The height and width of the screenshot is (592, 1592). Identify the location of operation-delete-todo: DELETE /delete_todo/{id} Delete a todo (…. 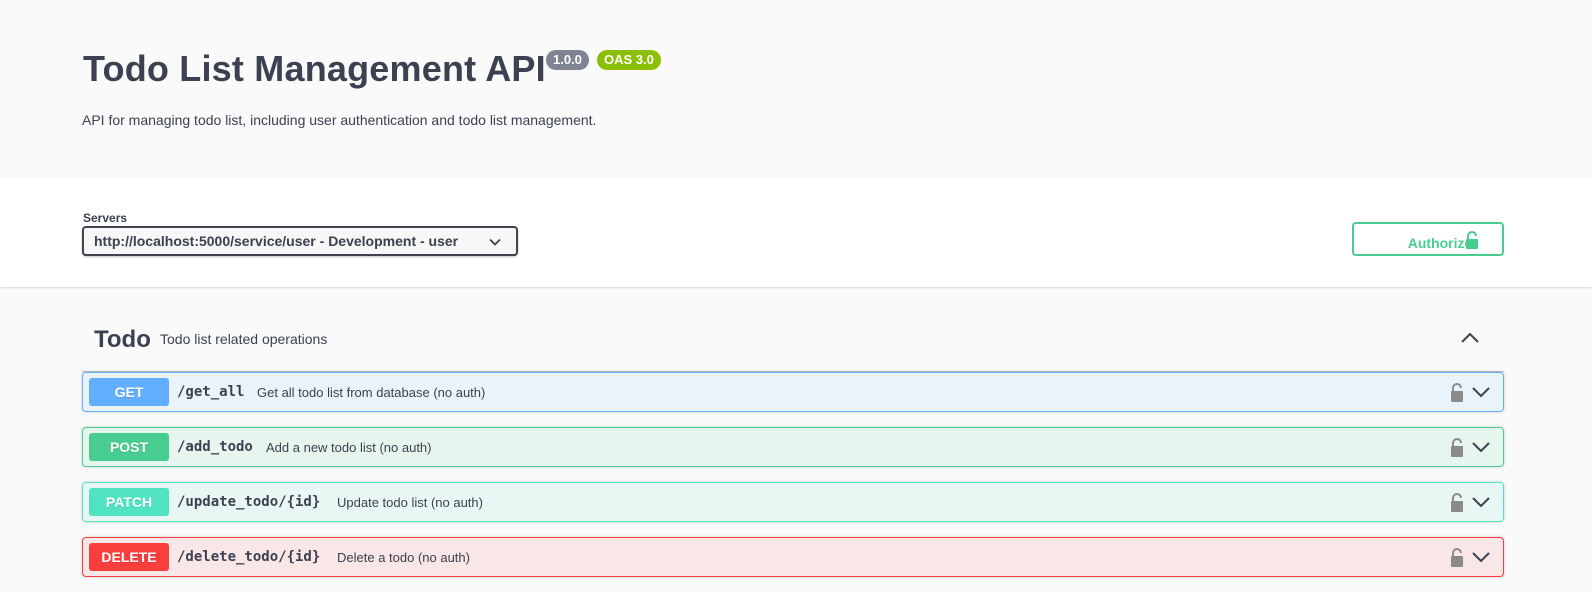
(793, 557).